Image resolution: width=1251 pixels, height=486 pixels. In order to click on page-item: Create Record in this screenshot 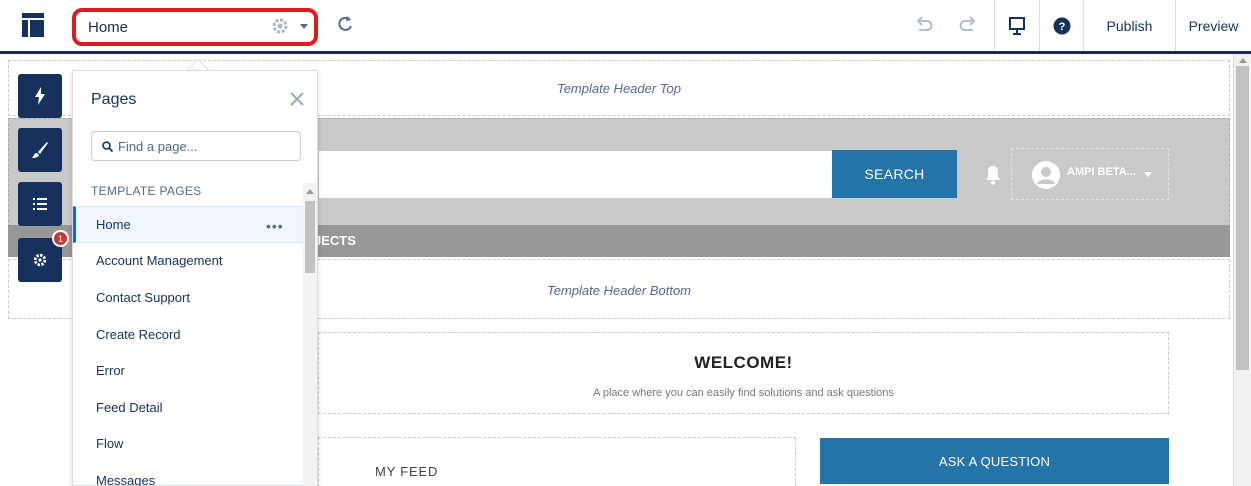, I will do `click(188, 334)`.